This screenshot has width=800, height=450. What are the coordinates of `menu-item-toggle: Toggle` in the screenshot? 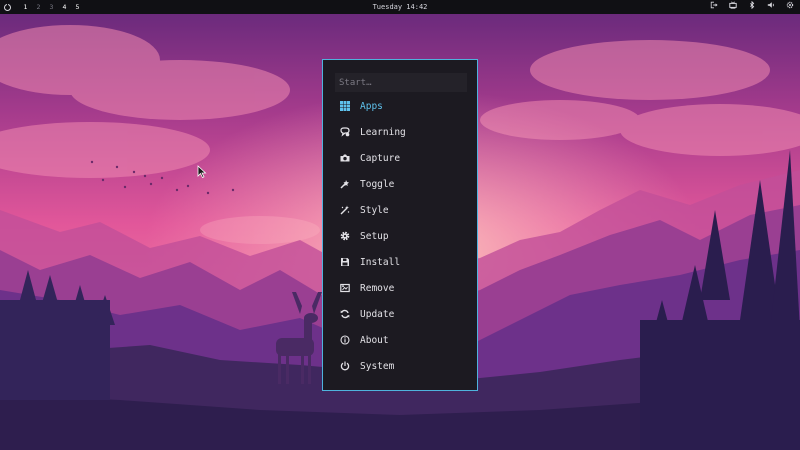 It's located at (400, 184).